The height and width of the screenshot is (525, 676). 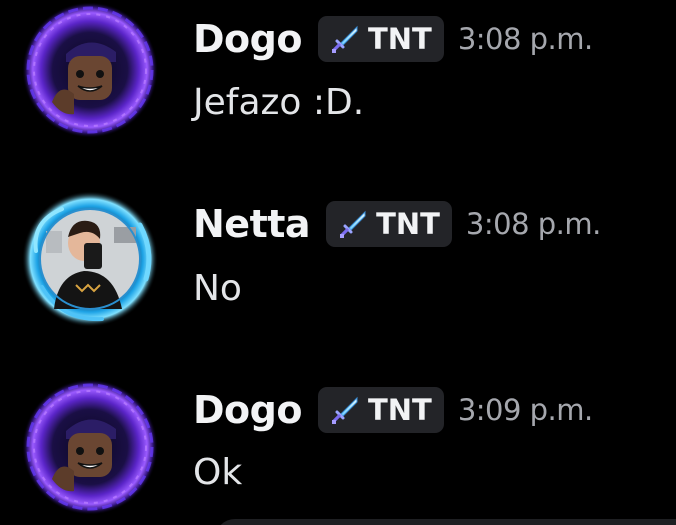 What do you see at coordinates (218, 472) in the screenshot?
I see `message-text: Ok` at bounding box center [218, 472].